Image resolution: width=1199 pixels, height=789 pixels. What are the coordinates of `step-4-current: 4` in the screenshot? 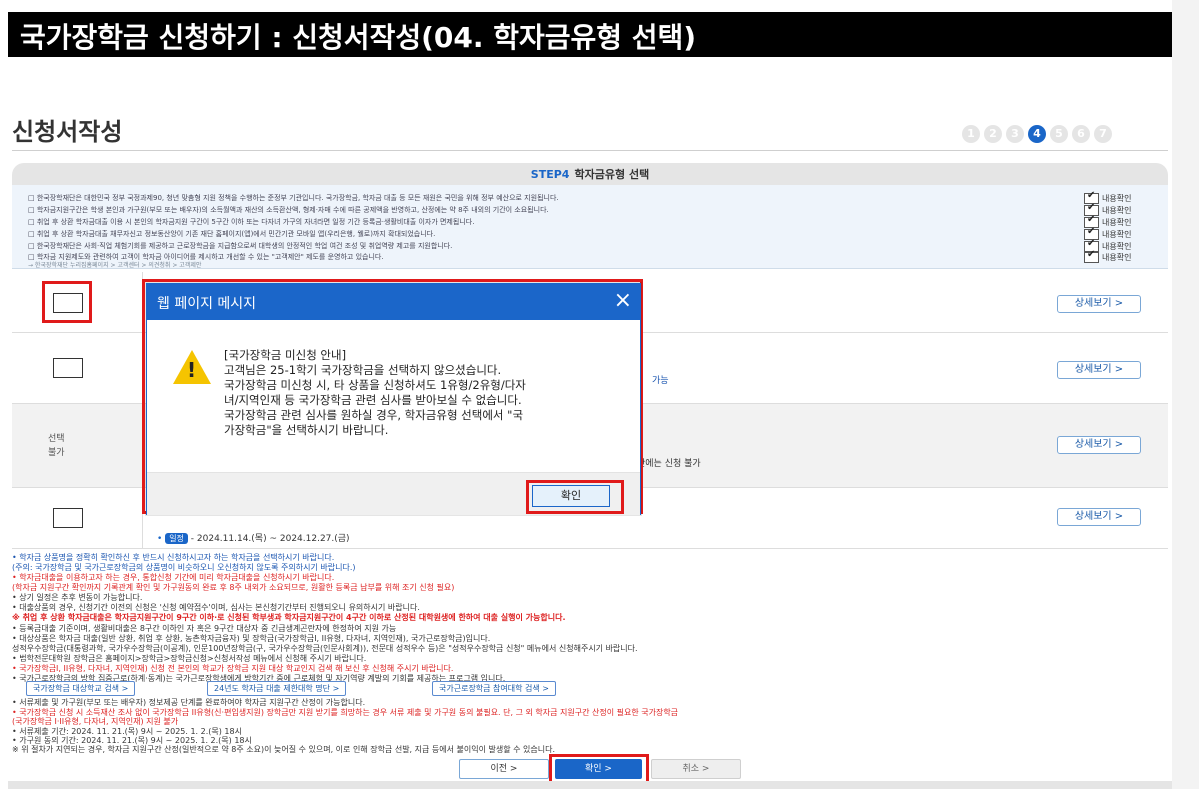 It's located at (1037, 134).